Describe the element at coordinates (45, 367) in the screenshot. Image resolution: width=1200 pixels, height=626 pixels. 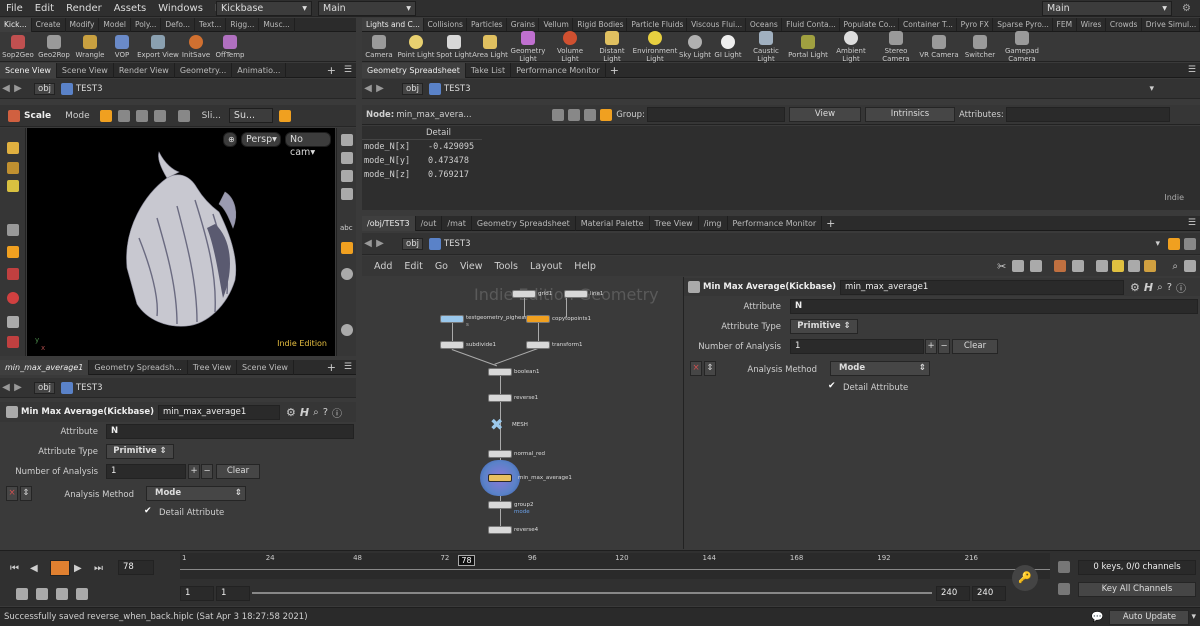
I see `tab-min-max-average: min_max_average1` at that location.